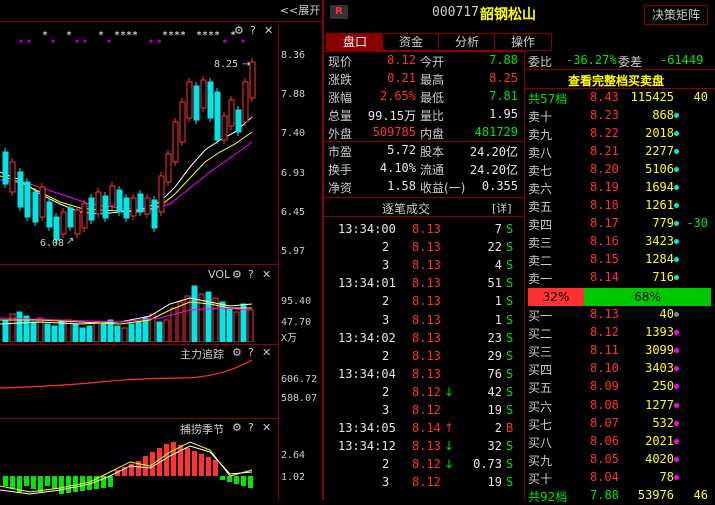 This screenshot has width=715, height=505. Describe the element at coordinates (540, 388) in the screenshot. I see `book-level-label: 买五` at that location.